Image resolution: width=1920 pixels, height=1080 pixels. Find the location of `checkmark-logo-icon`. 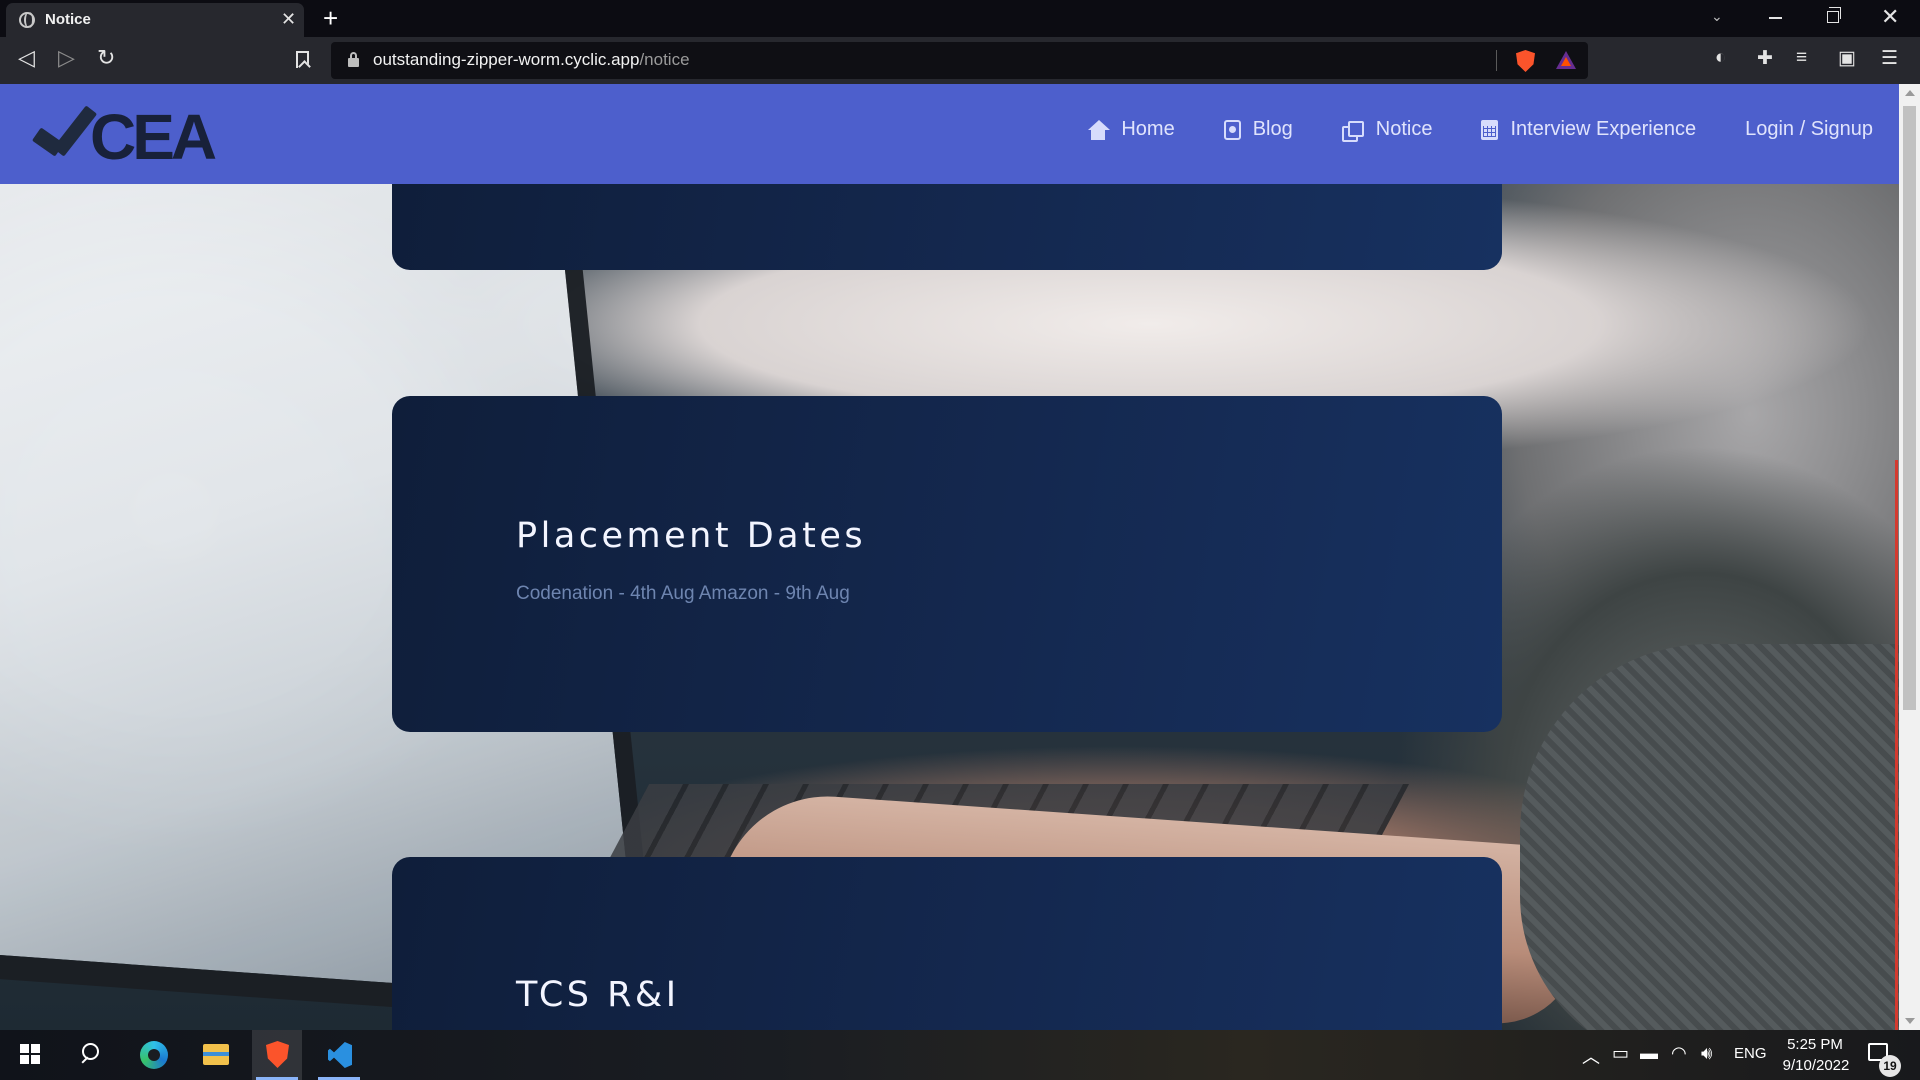

checkmark-logo-icon is located at coordinates (61, 136).